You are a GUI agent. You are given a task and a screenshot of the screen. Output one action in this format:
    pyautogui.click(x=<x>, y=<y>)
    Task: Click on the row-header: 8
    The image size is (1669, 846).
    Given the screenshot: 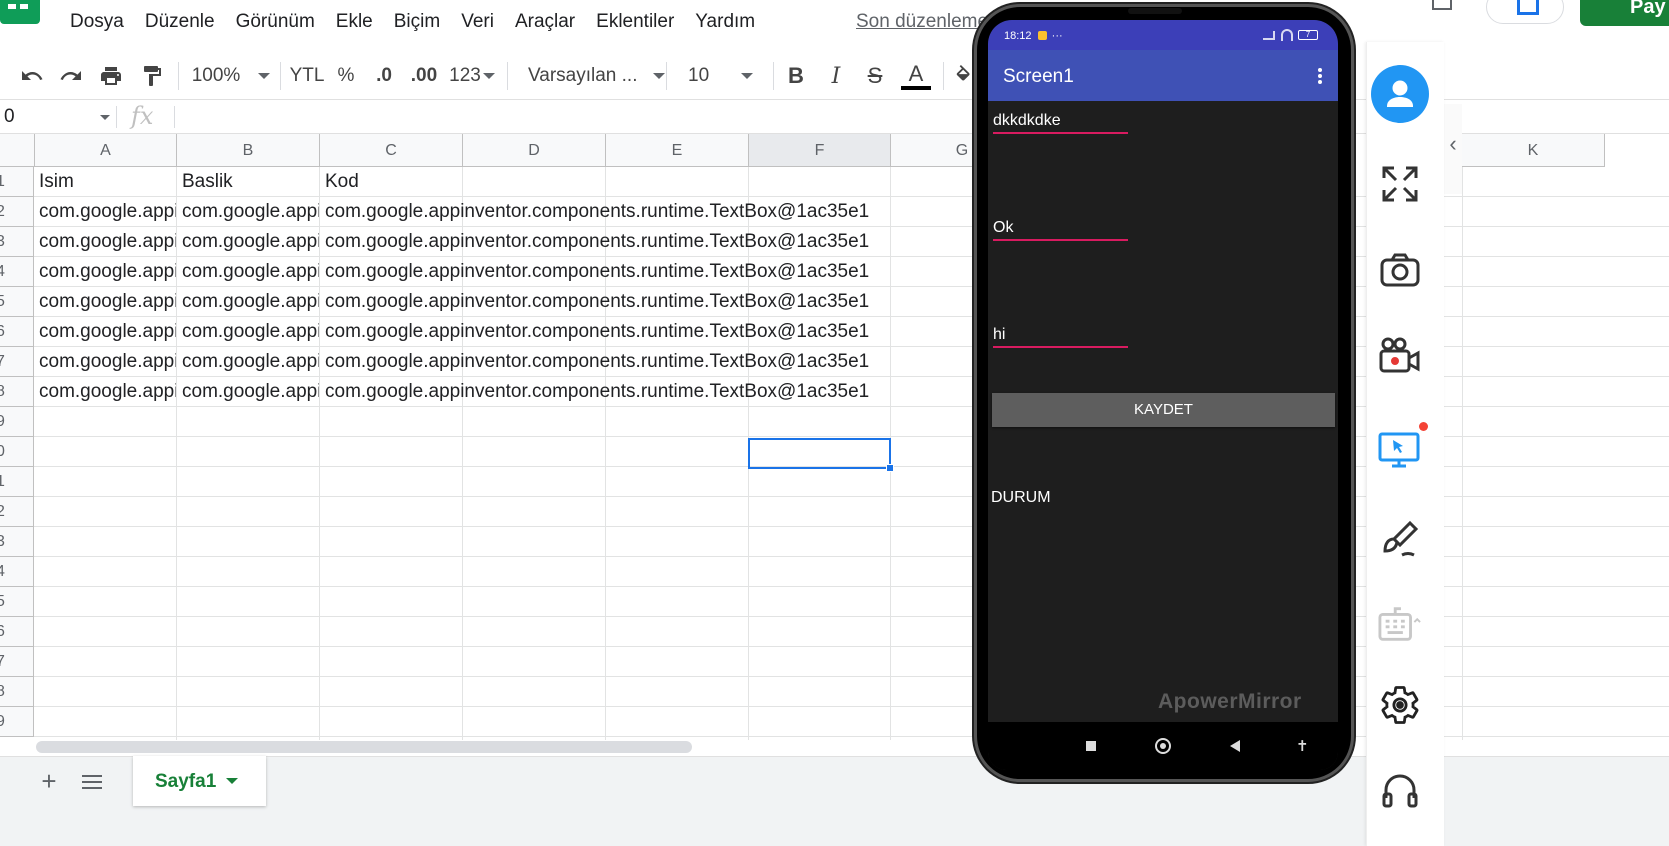 What is the action you would take?
    pyautogui.click(x=17, y=692)
    